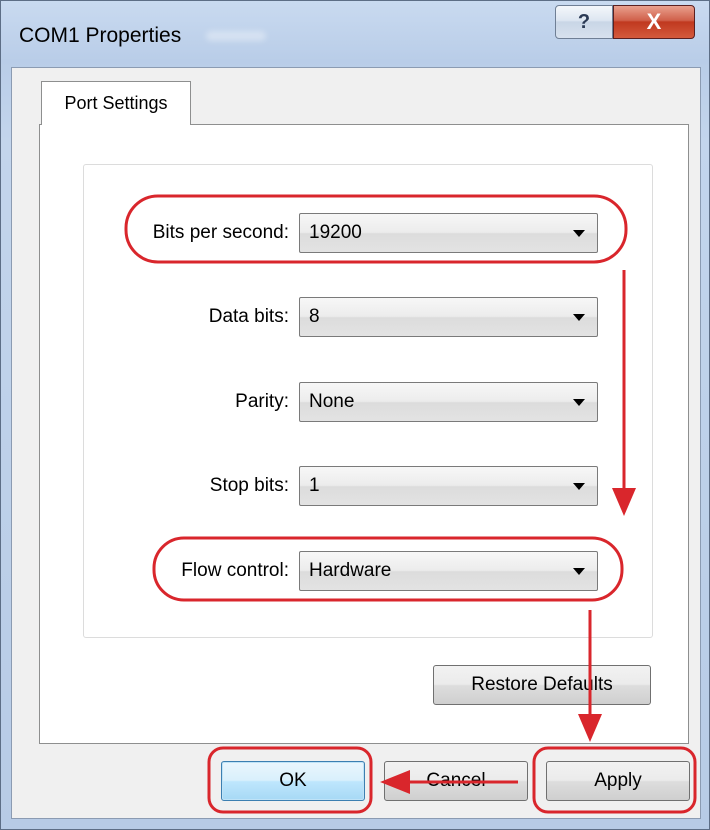 The height and width of the screenshot is (830, 710). I want to click on title-bar-glow, so click(236, 36).